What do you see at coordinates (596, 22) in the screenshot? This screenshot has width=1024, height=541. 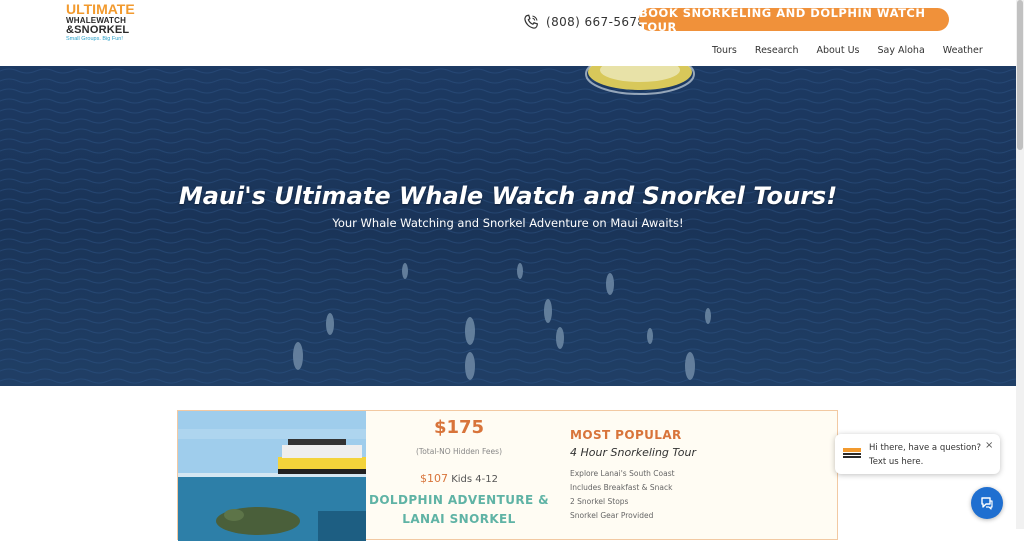 I see `phone-number: (808) 667-5678` at bounding box center [596, 22].